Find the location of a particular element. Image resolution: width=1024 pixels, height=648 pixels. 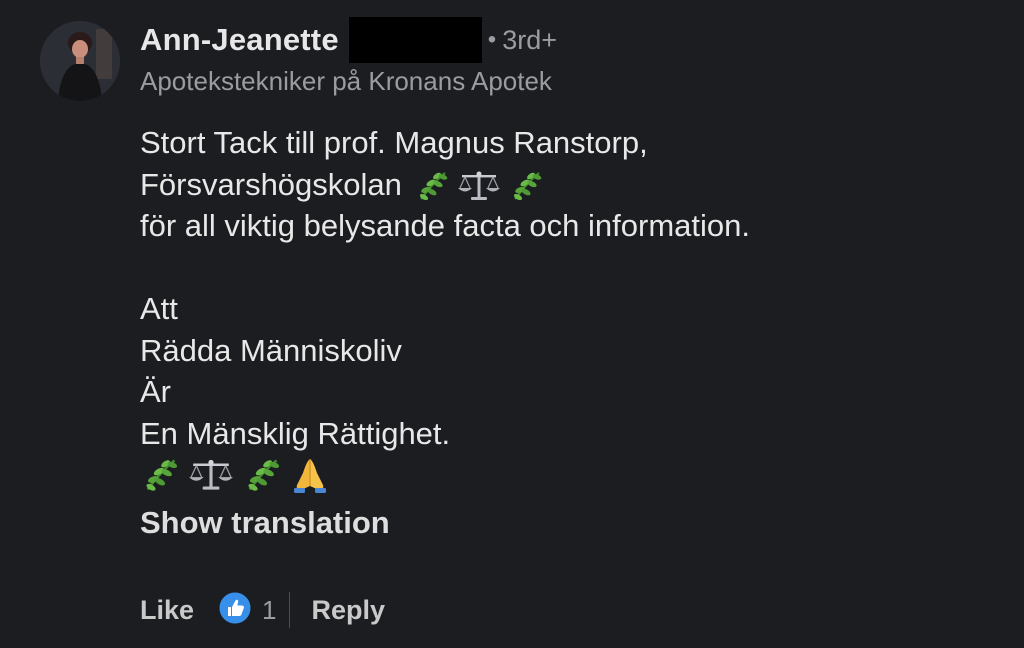

comment-line-with-emojis: Försvarshögskolan is located at coordinates (445, 185).